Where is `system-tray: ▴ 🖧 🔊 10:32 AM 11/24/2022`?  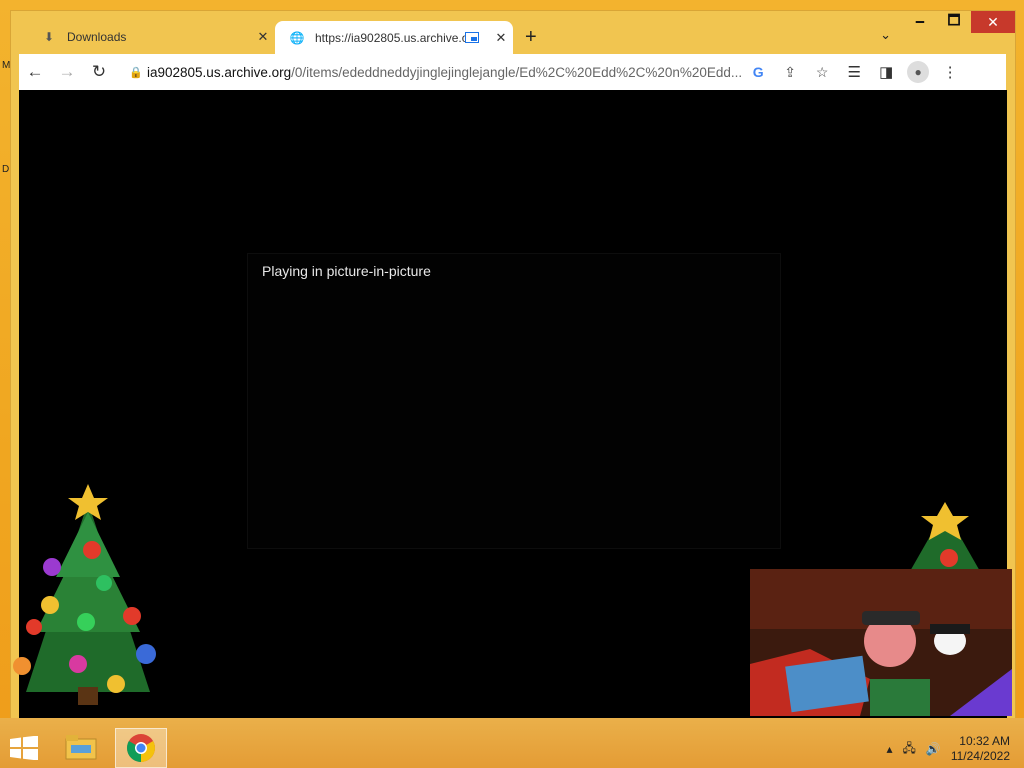
system-tray: ▴ 🖧 🔊 10:32 AM 11/24/2022 is located at coordinates (948, 749).